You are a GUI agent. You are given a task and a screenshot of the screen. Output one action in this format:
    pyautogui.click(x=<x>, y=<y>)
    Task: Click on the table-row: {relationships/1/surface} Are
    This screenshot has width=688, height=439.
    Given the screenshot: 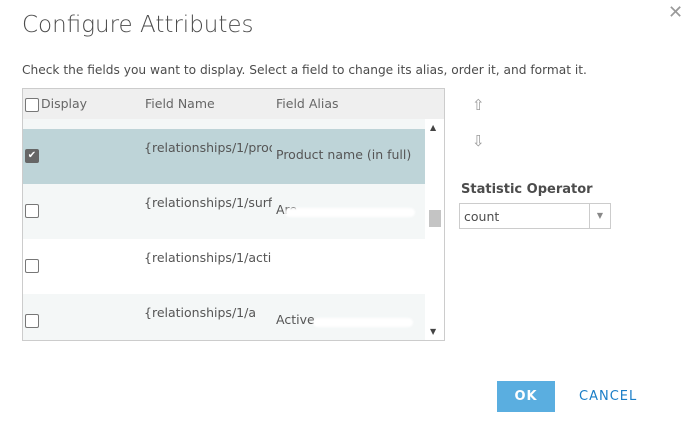 What is the action you would take?
    pyautogui.click(x=224, y=211)
    